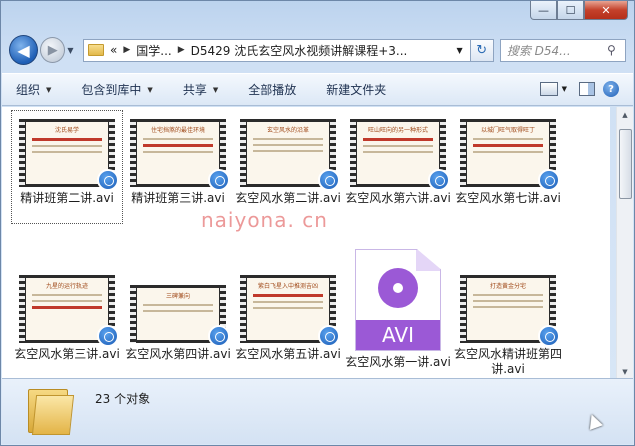 This screenshot has height=446, width=635. What do you see at coordinates (570, 10) in the screenshot?
I see `maximize-button: ☐` at bounding box center [570, 10].